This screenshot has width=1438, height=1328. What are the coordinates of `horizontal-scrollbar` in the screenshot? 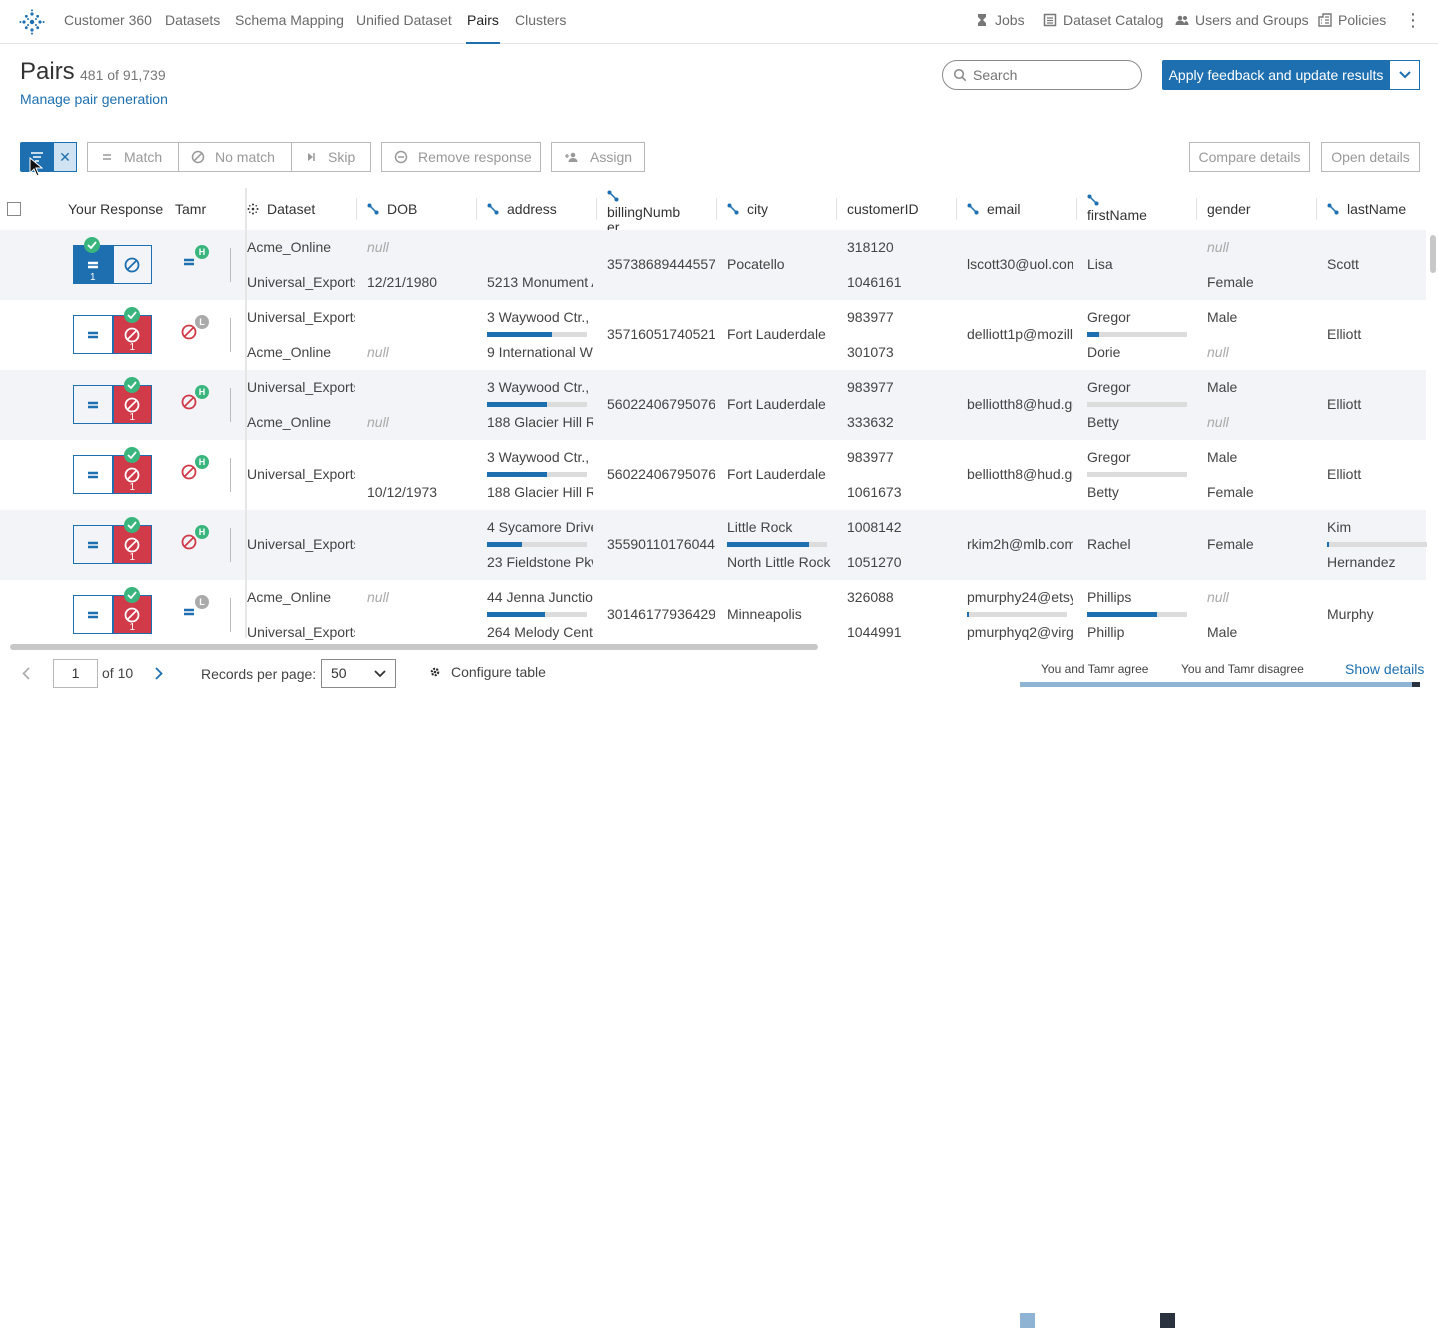 It's located at (414, 647).